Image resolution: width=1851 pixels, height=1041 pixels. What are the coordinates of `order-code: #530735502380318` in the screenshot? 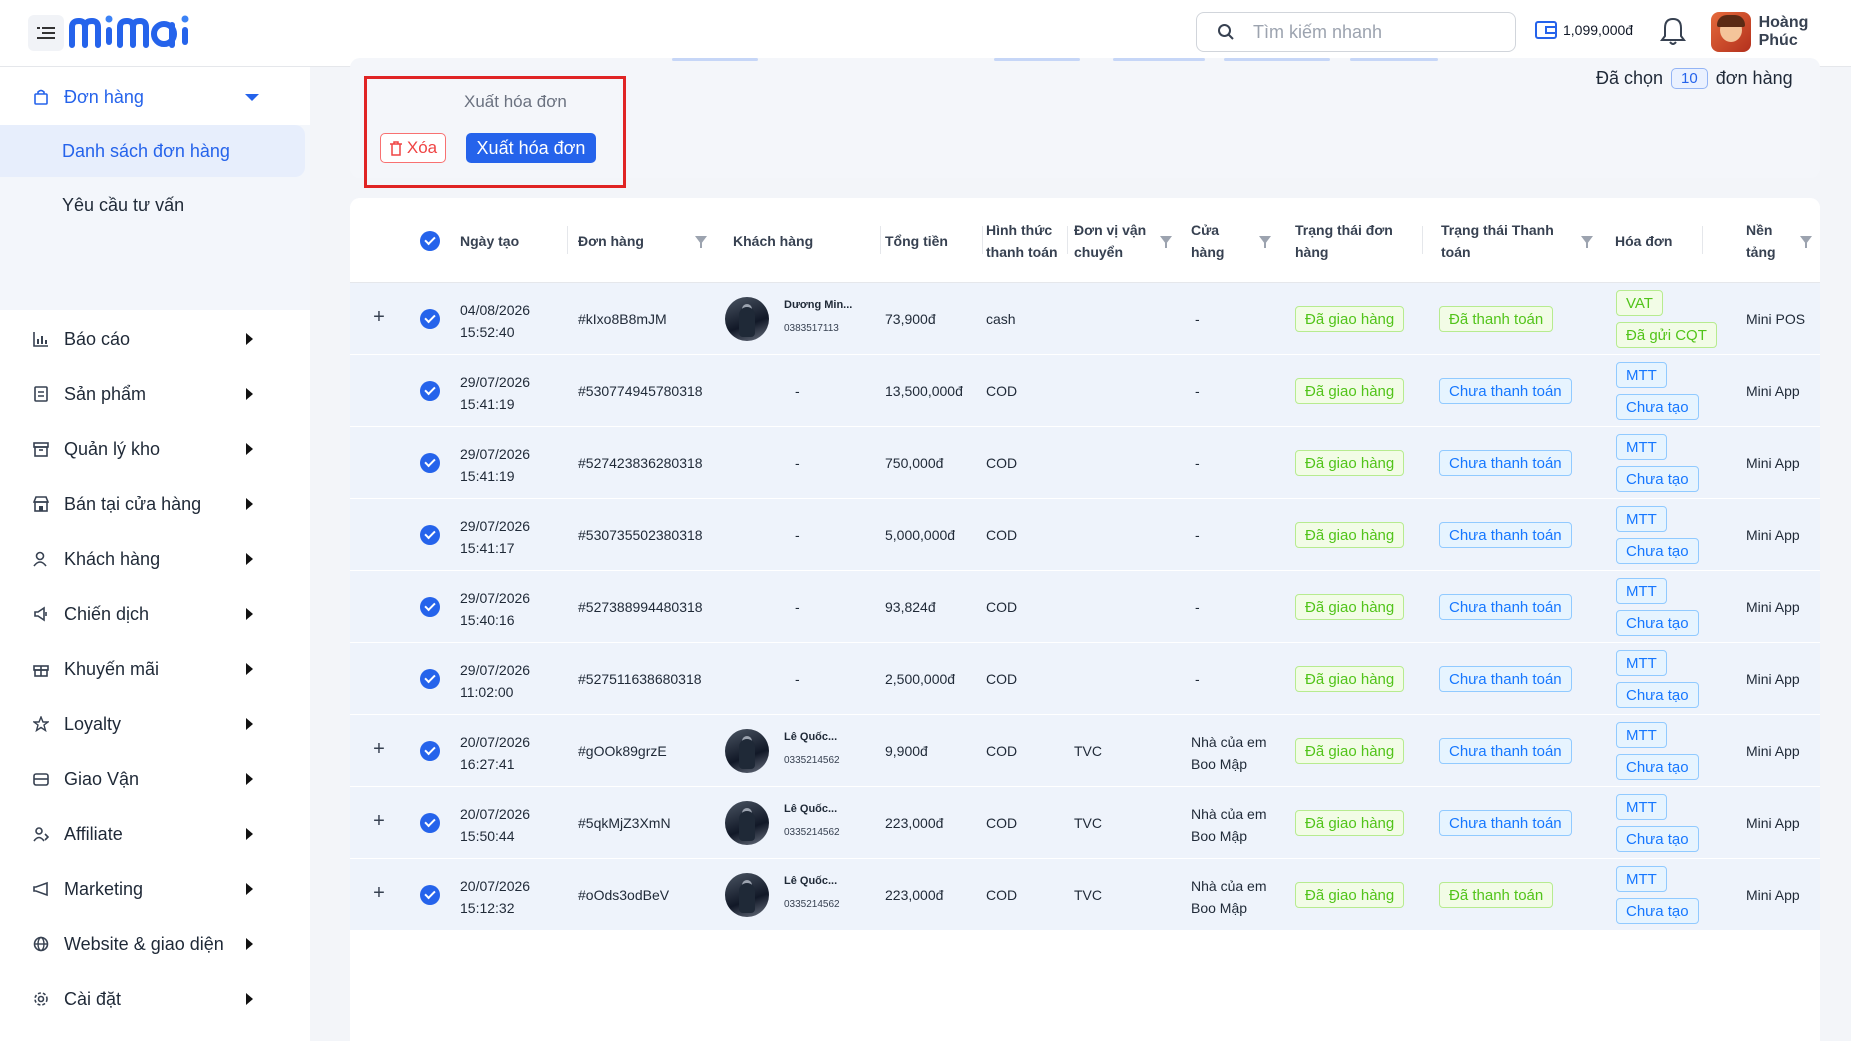 It's located at (640, 535).